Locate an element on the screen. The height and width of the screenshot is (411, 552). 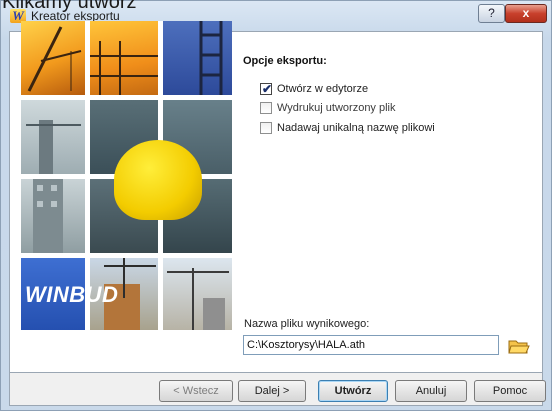
cancel-button: Anuluj is located at coordinates (431, 391).